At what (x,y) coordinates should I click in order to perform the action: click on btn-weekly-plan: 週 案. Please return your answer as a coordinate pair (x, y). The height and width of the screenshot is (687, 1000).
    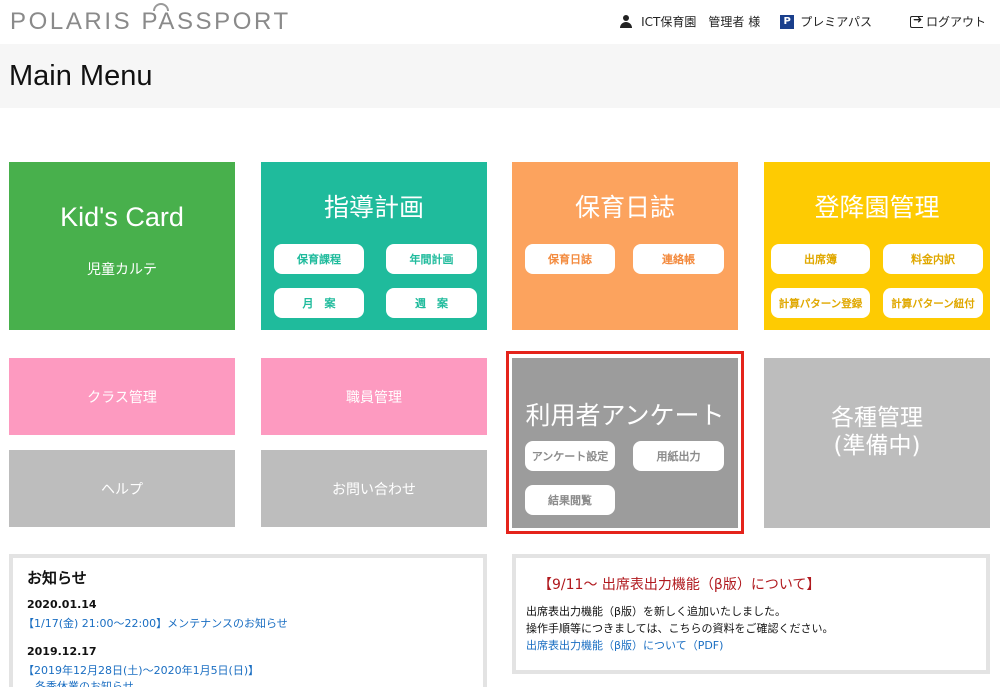
    Looking at the image, I should click on (431, 303).